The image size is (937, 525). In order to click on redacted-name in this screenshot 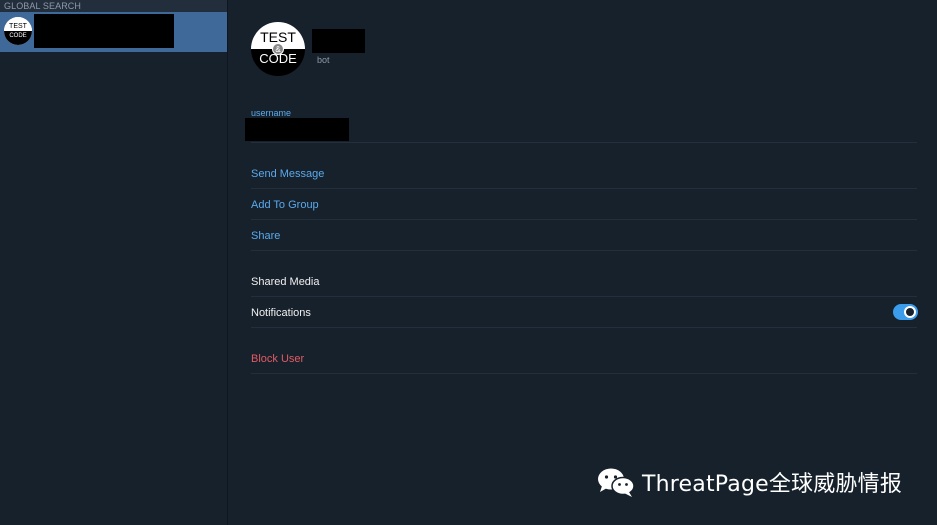, I will do `click(104, 31)`.